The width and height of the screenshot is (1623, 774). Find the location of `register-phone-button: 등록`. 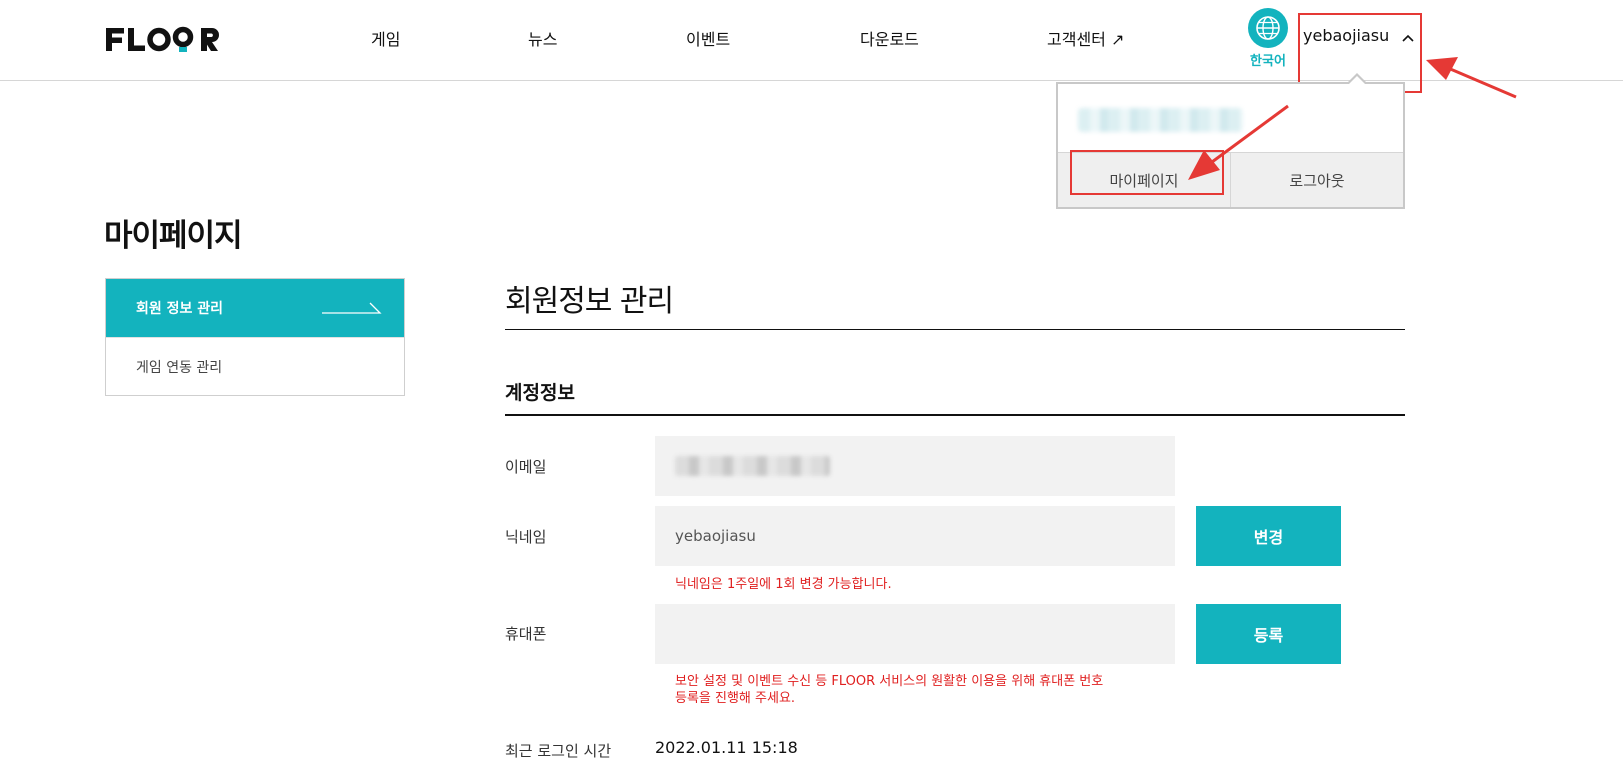

register-phone-button: 등록 is located at coordinates (1268, 634).